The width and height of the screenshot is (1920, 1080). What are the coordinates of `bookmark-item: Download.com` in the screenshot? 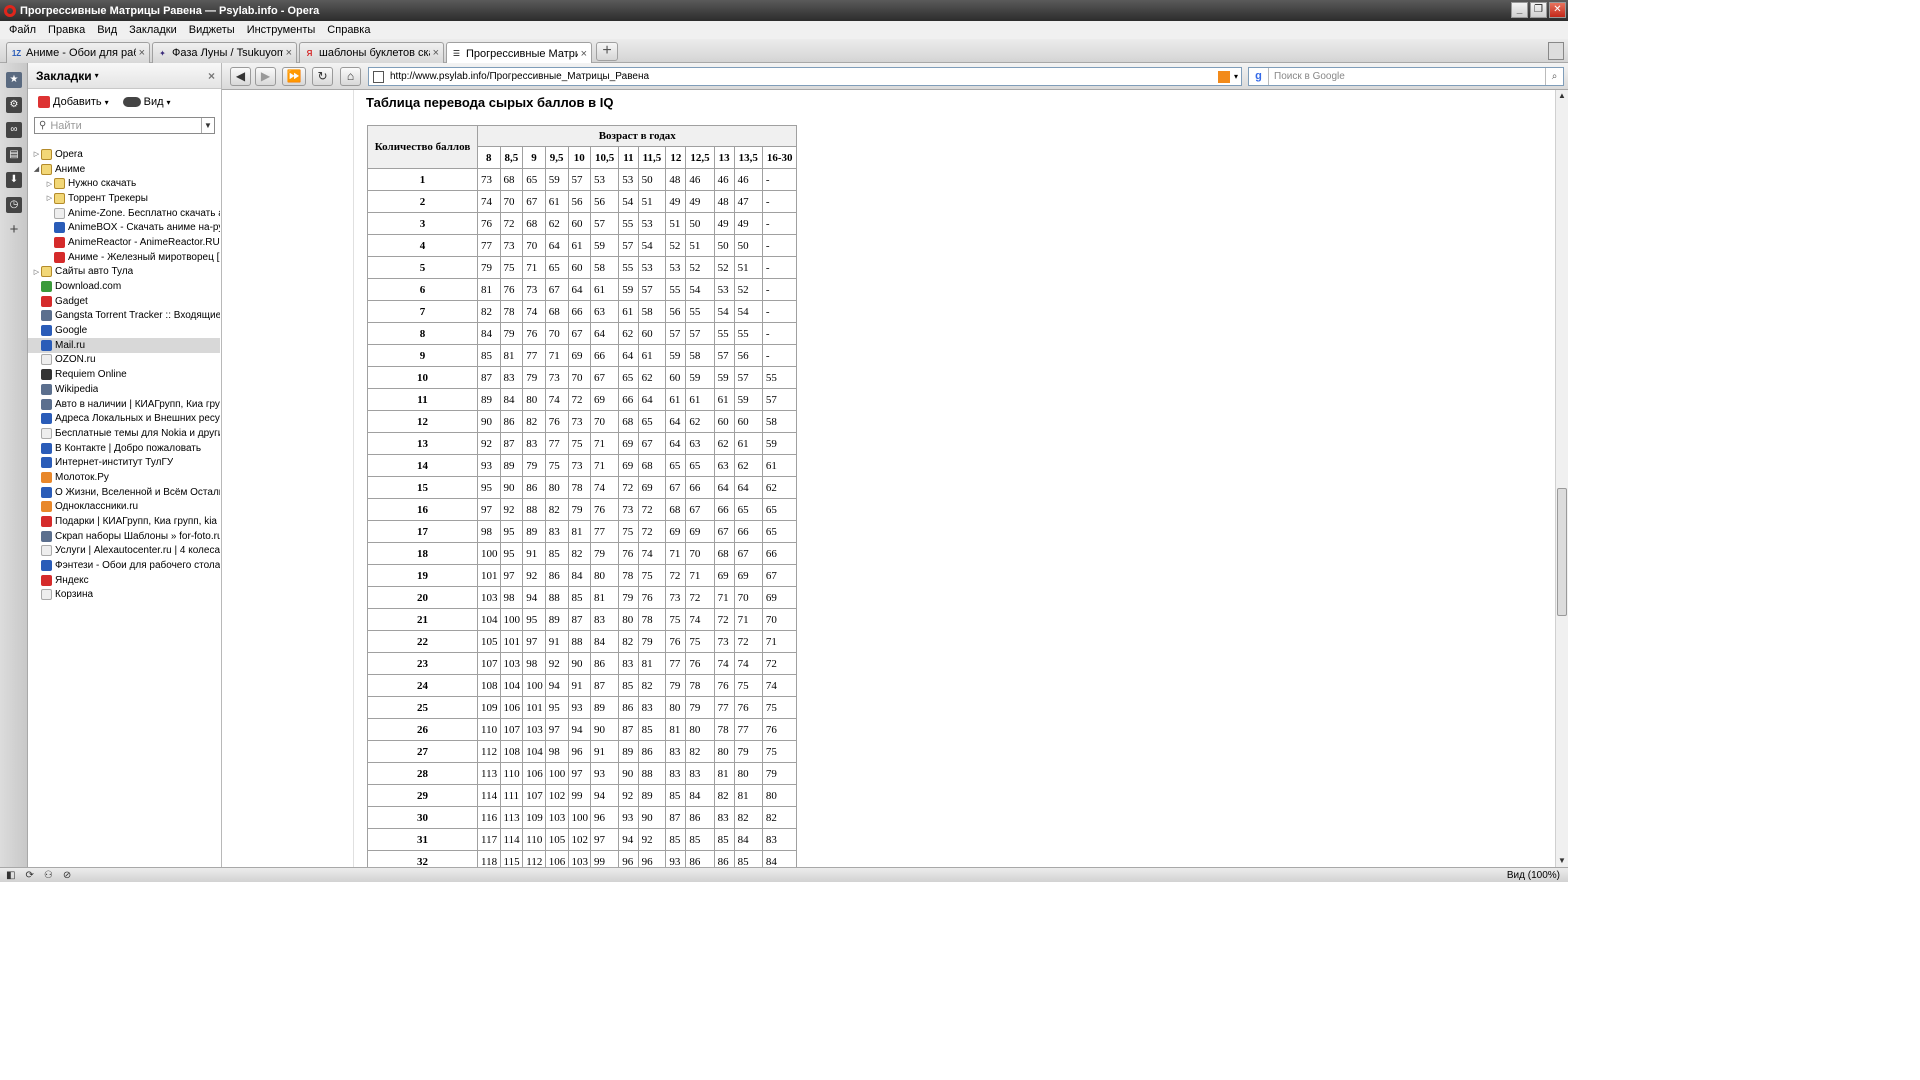 It's located at (124, 286).